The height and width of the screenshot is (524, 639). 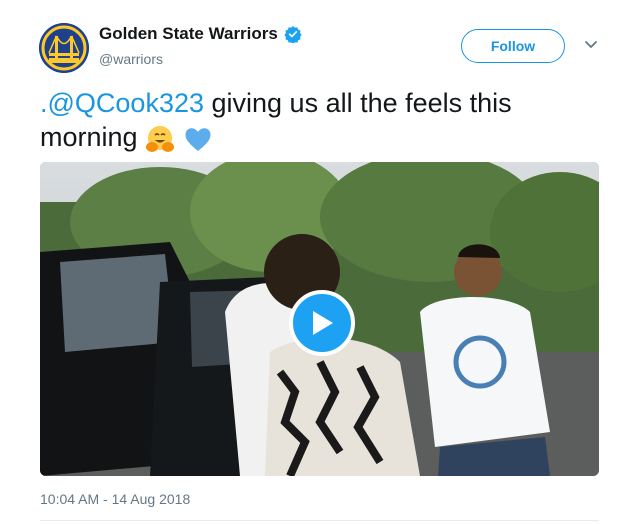 I want to click on hugging-face-emoji-icon, so click(x=160, y=138).